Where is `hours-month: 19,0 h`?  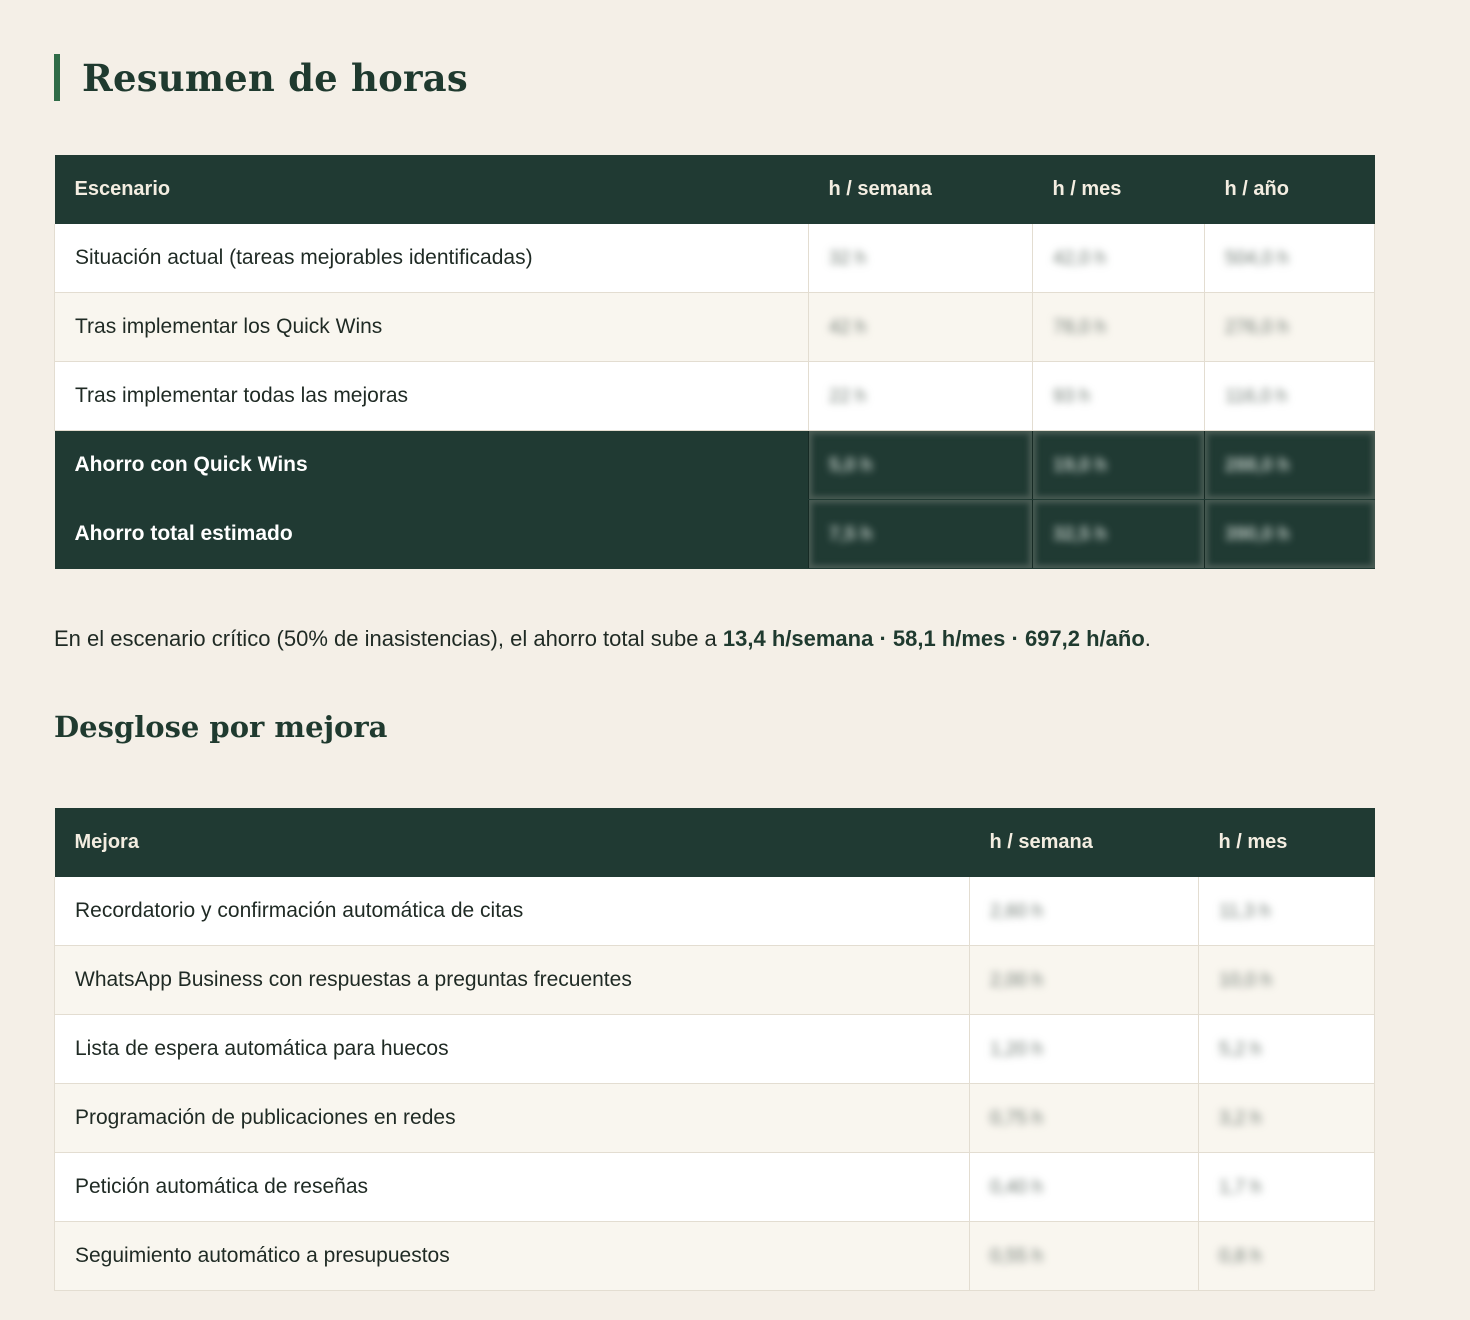
hours-month: 19,0 h is located at coordinates (1118, 465).